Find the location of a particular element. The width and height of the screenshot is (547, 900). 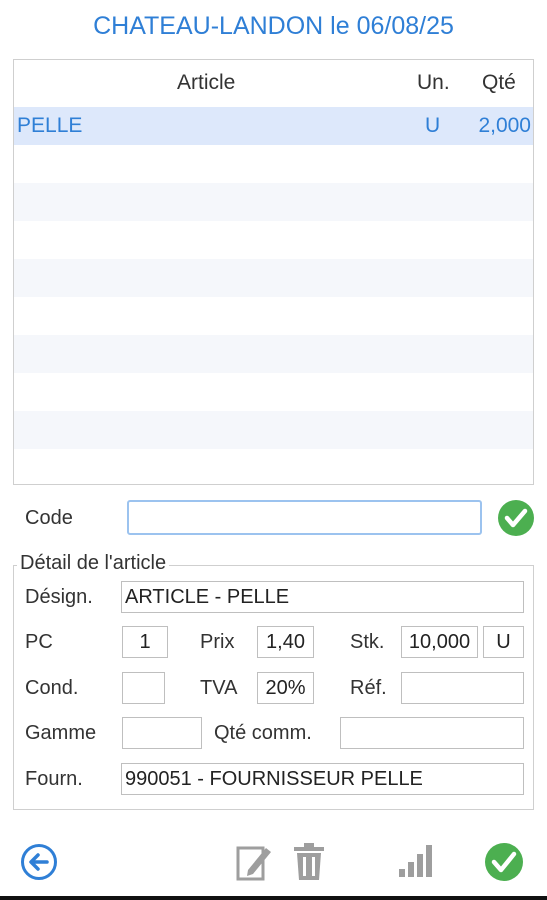

grid-header: Article Un. Qté is located at coordinates (273, 83).